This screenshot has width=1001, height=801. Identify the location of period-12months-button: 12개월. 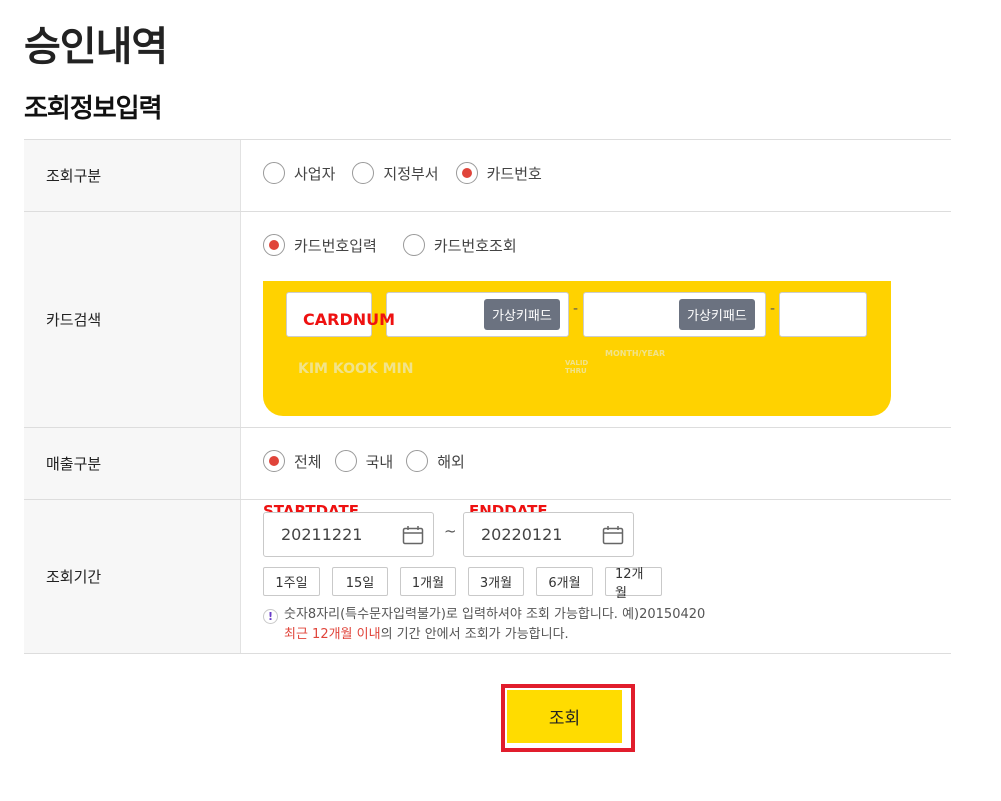
(633, 584).